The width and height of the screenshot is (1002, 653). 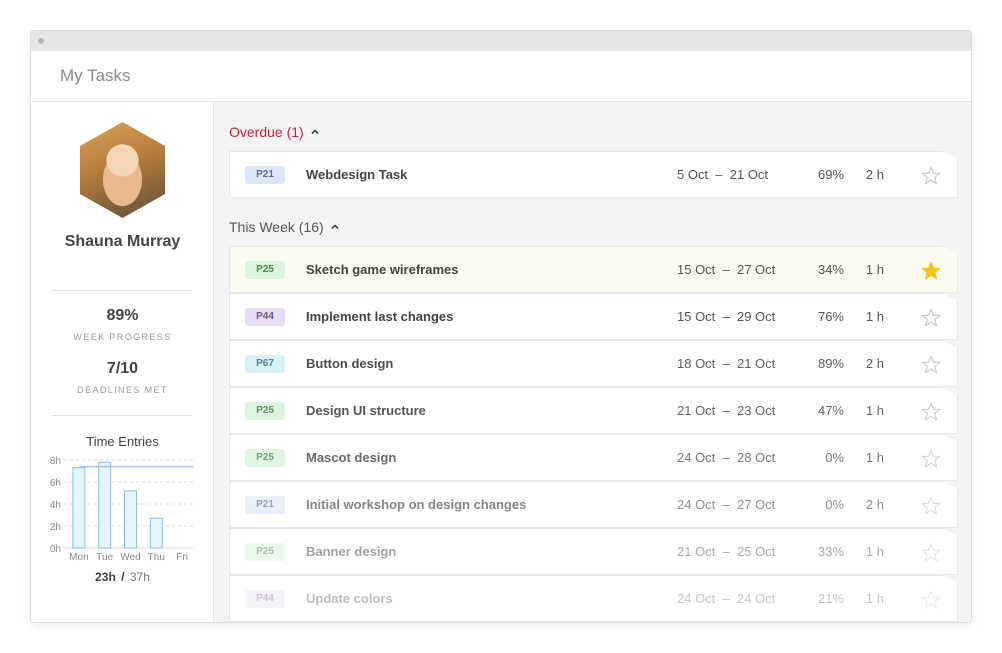 I want to click on time-entries-total: 23h / 37h, so click(x=122, y=577).